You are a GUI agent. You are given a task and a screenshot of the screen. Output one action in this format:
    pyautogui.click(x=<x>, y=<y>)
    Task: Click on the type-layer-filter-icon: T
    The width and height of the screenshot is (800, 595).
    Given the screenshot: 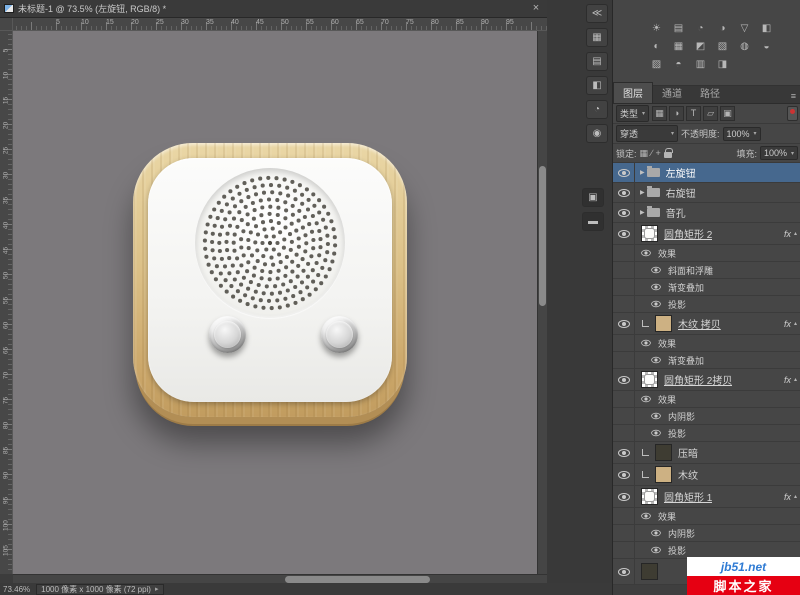 What is the action you would take?
    pyautogui.click(x=694, y=113)
    